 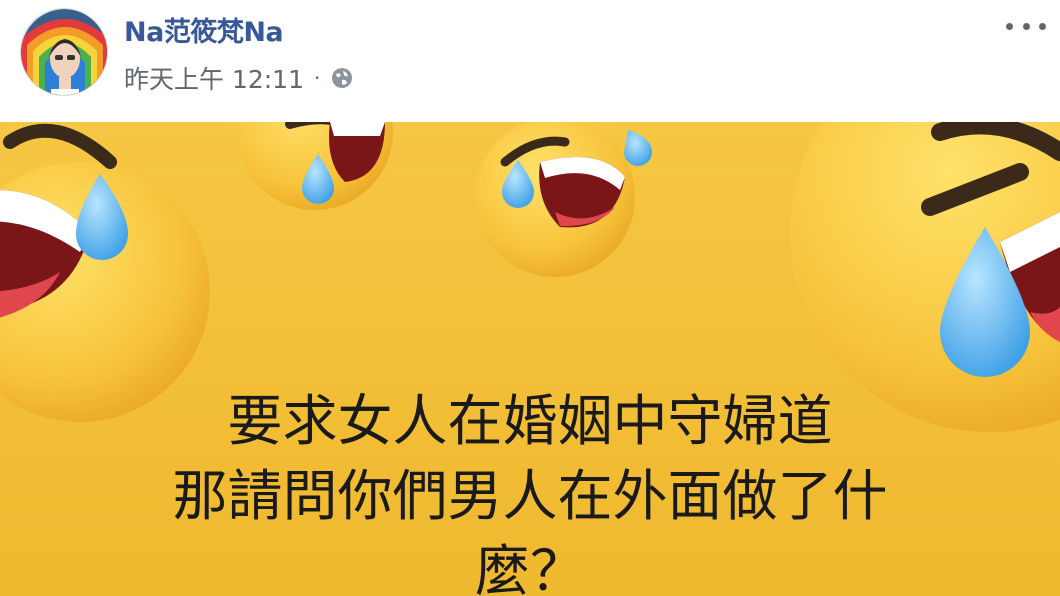 I want to click on emoji-top-left, so click(x=315, y=166).